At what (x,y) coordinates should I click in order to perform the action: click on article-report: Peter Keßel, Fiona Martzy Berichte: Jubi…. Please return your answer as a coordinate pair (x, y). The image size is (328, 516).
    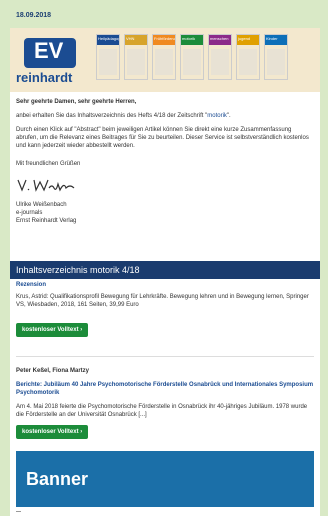
    Looking at the image, I should click on (165, 403).